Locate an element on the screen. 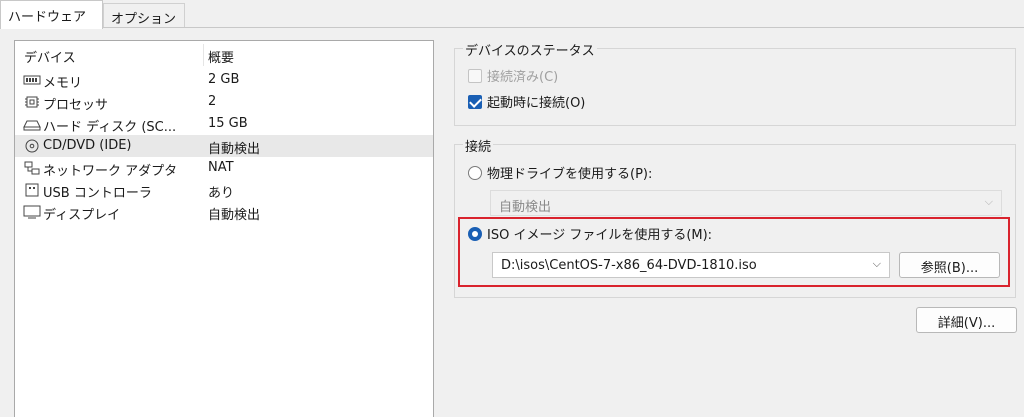  device-name: CD/DVD (IDE) is located at coordinates (87, 145).